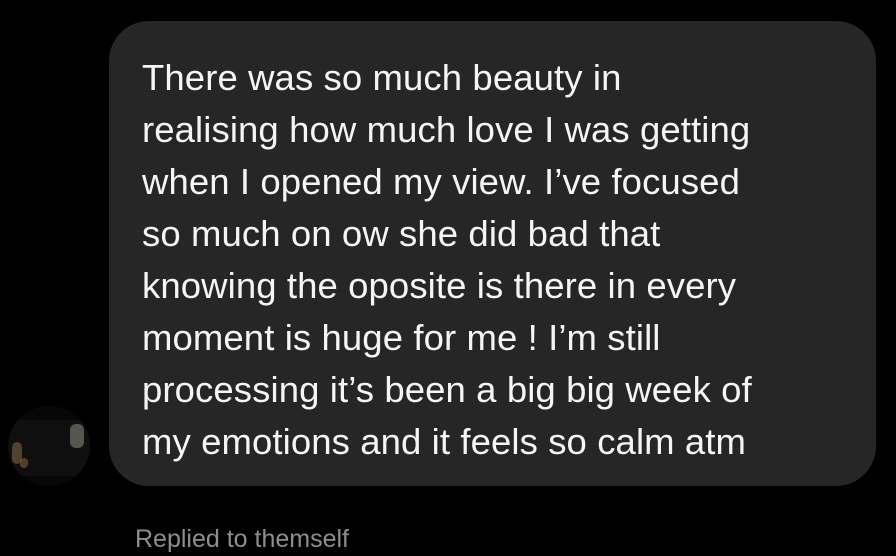 This screenshot has height=556, width=896. I want to click on reply-context-label: Replied to themself, so click(242, 539).